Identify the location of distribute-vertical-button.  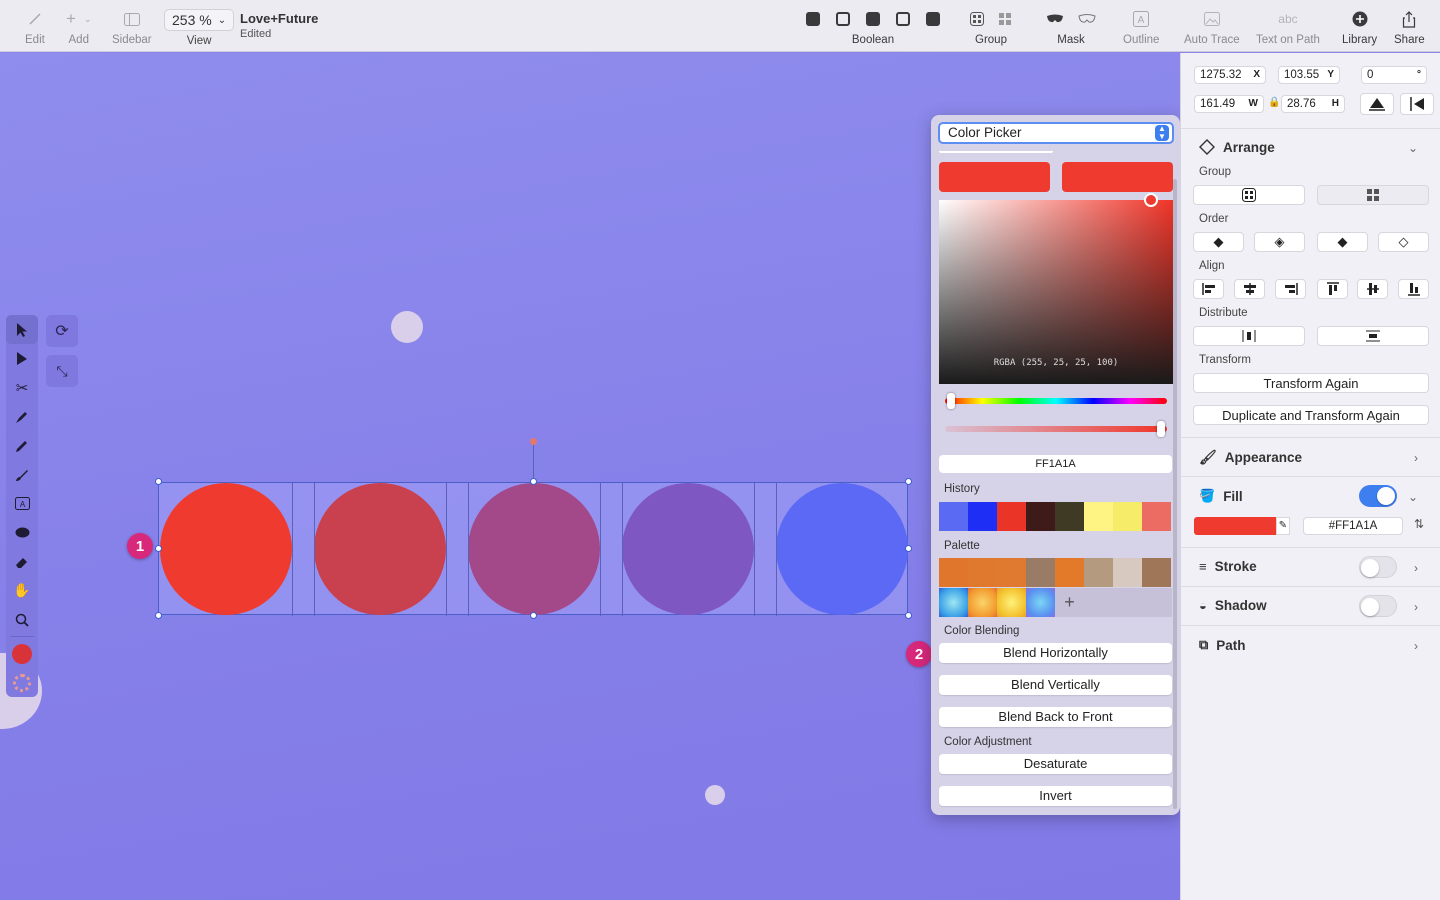
(1373, 336).